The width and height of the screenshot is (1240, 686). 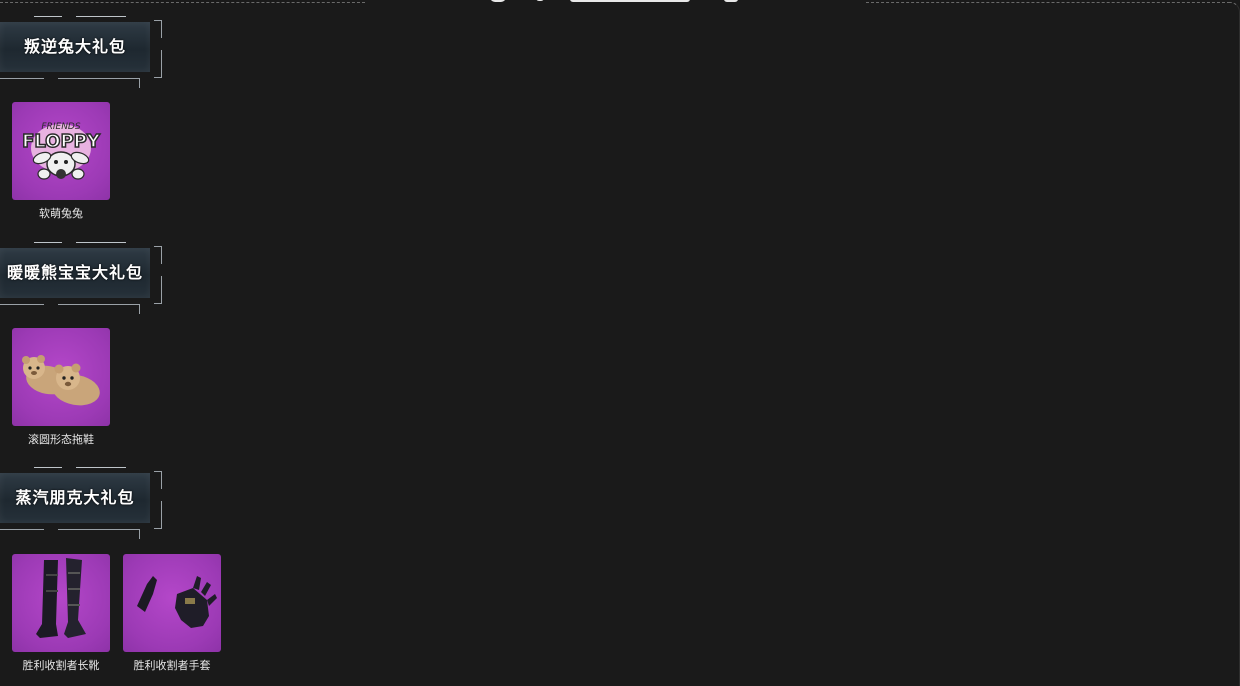 I want to click on section-header-warm-bear: 暖暖熊宝宝大礼包, so click(x=82, y=279).